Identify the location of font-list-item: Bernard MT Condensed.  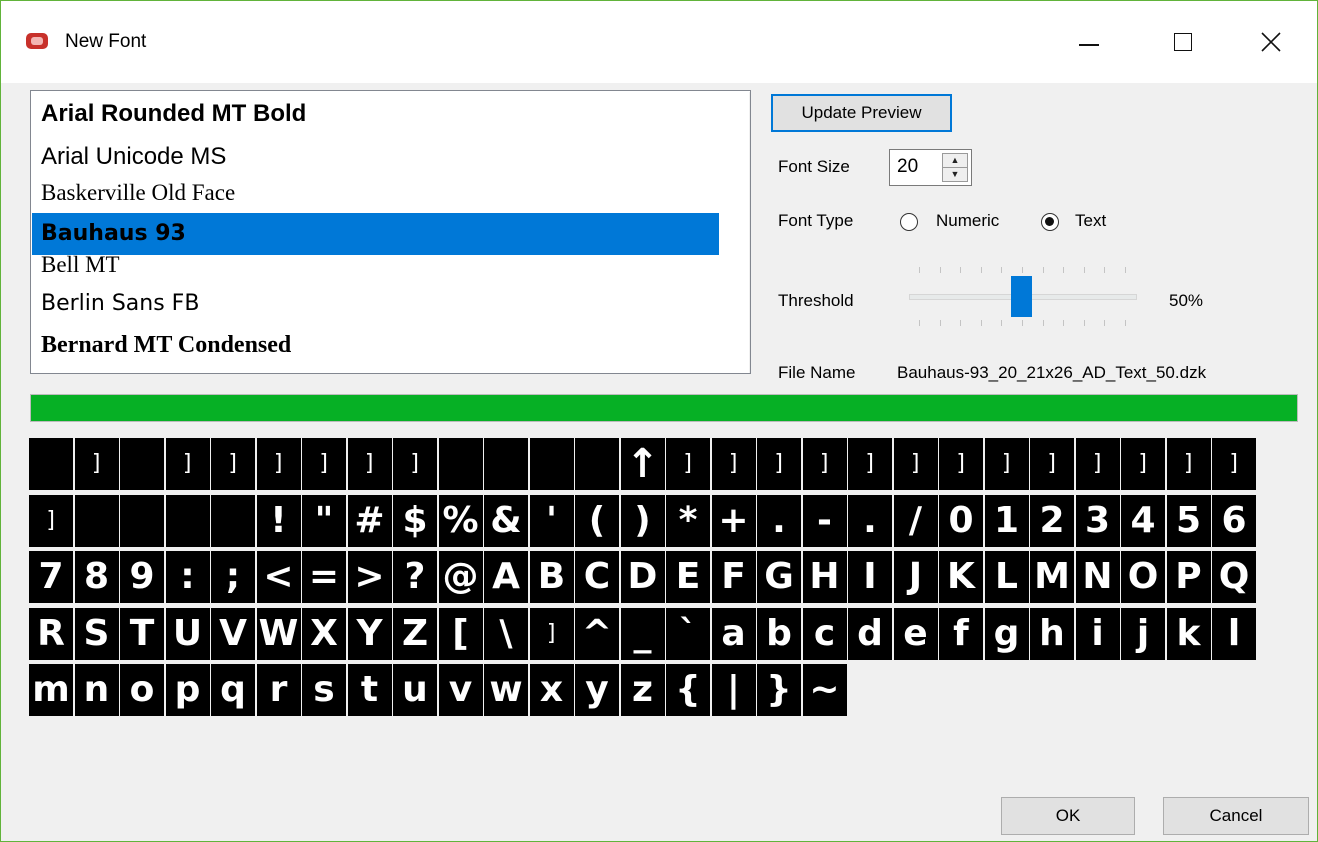
(375, 345).